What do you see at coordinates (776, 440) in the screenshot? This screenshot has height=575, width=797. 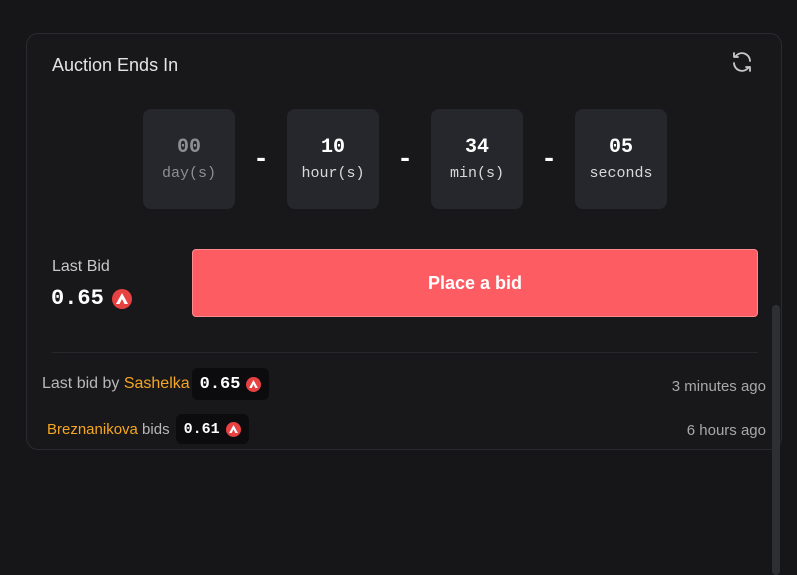 I see `scrollbar` at bounding box center [776, 440].